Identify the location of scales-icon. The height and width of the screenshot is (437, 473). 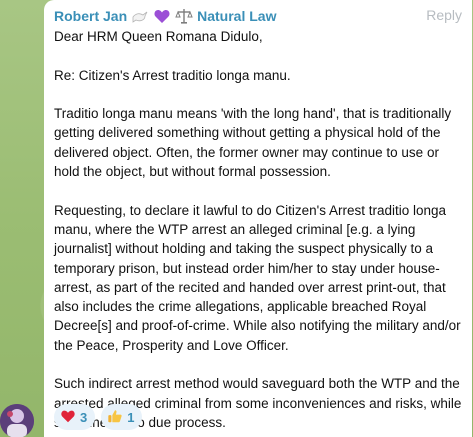
(184, 16).